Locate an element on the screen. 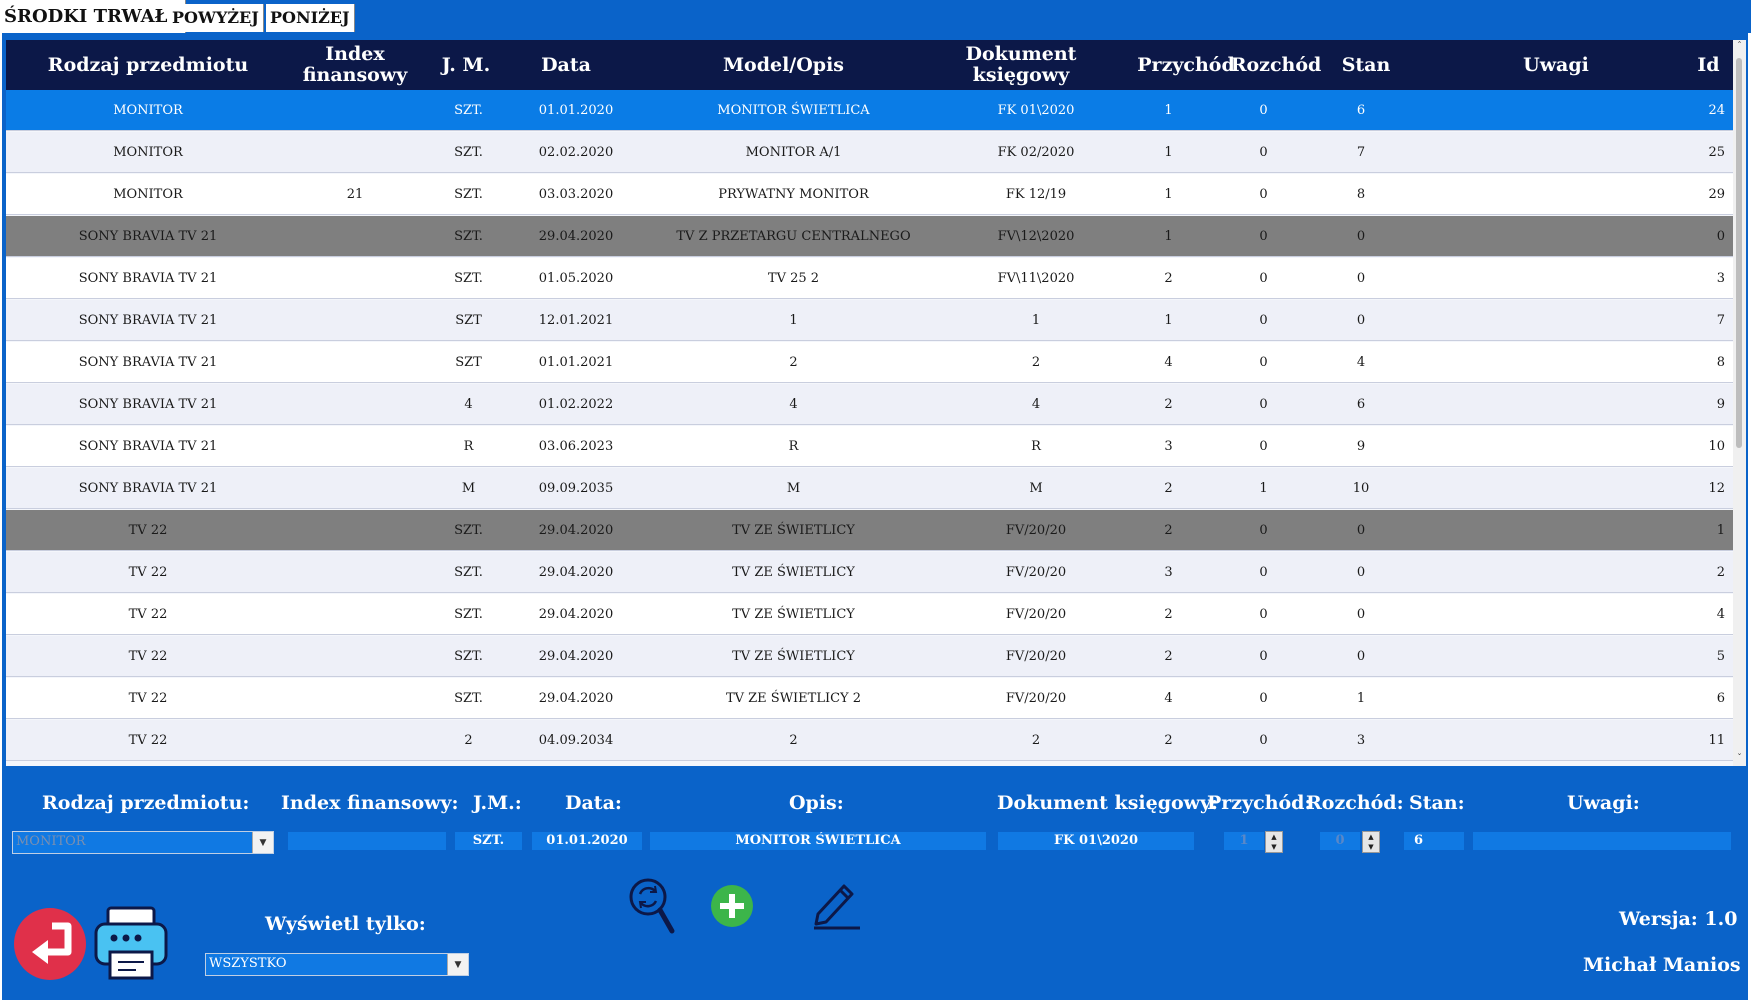 The height and width of the screenshot is (1003, 1751). header-stan: Stan is located at coordinates (1366, 65).